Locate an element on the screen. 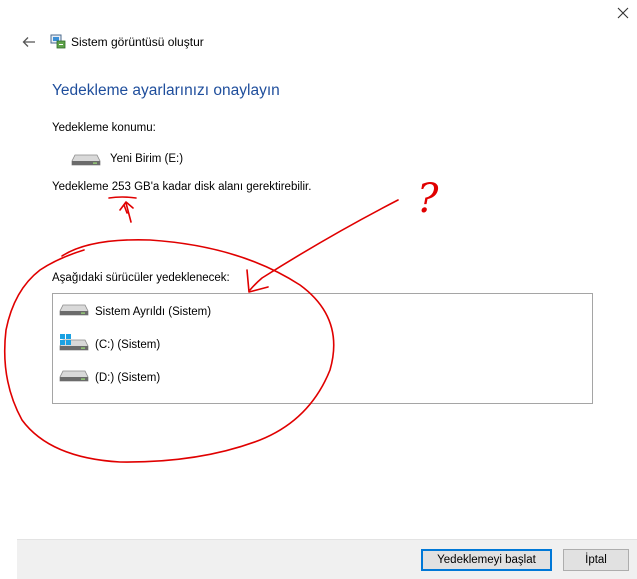  back-arrow-icon is located at coordinates (28, 42).